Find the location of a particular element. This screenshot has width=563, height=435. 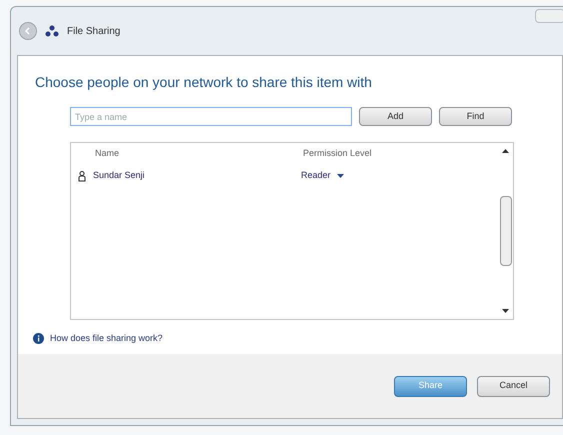

dialog-button: Find is located at coordinates (475, 116).